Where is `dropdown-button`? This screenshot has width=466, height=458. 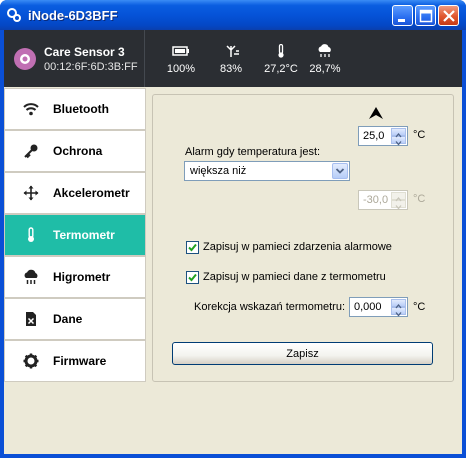
dropdown-button is located at coordinates (340, 171).